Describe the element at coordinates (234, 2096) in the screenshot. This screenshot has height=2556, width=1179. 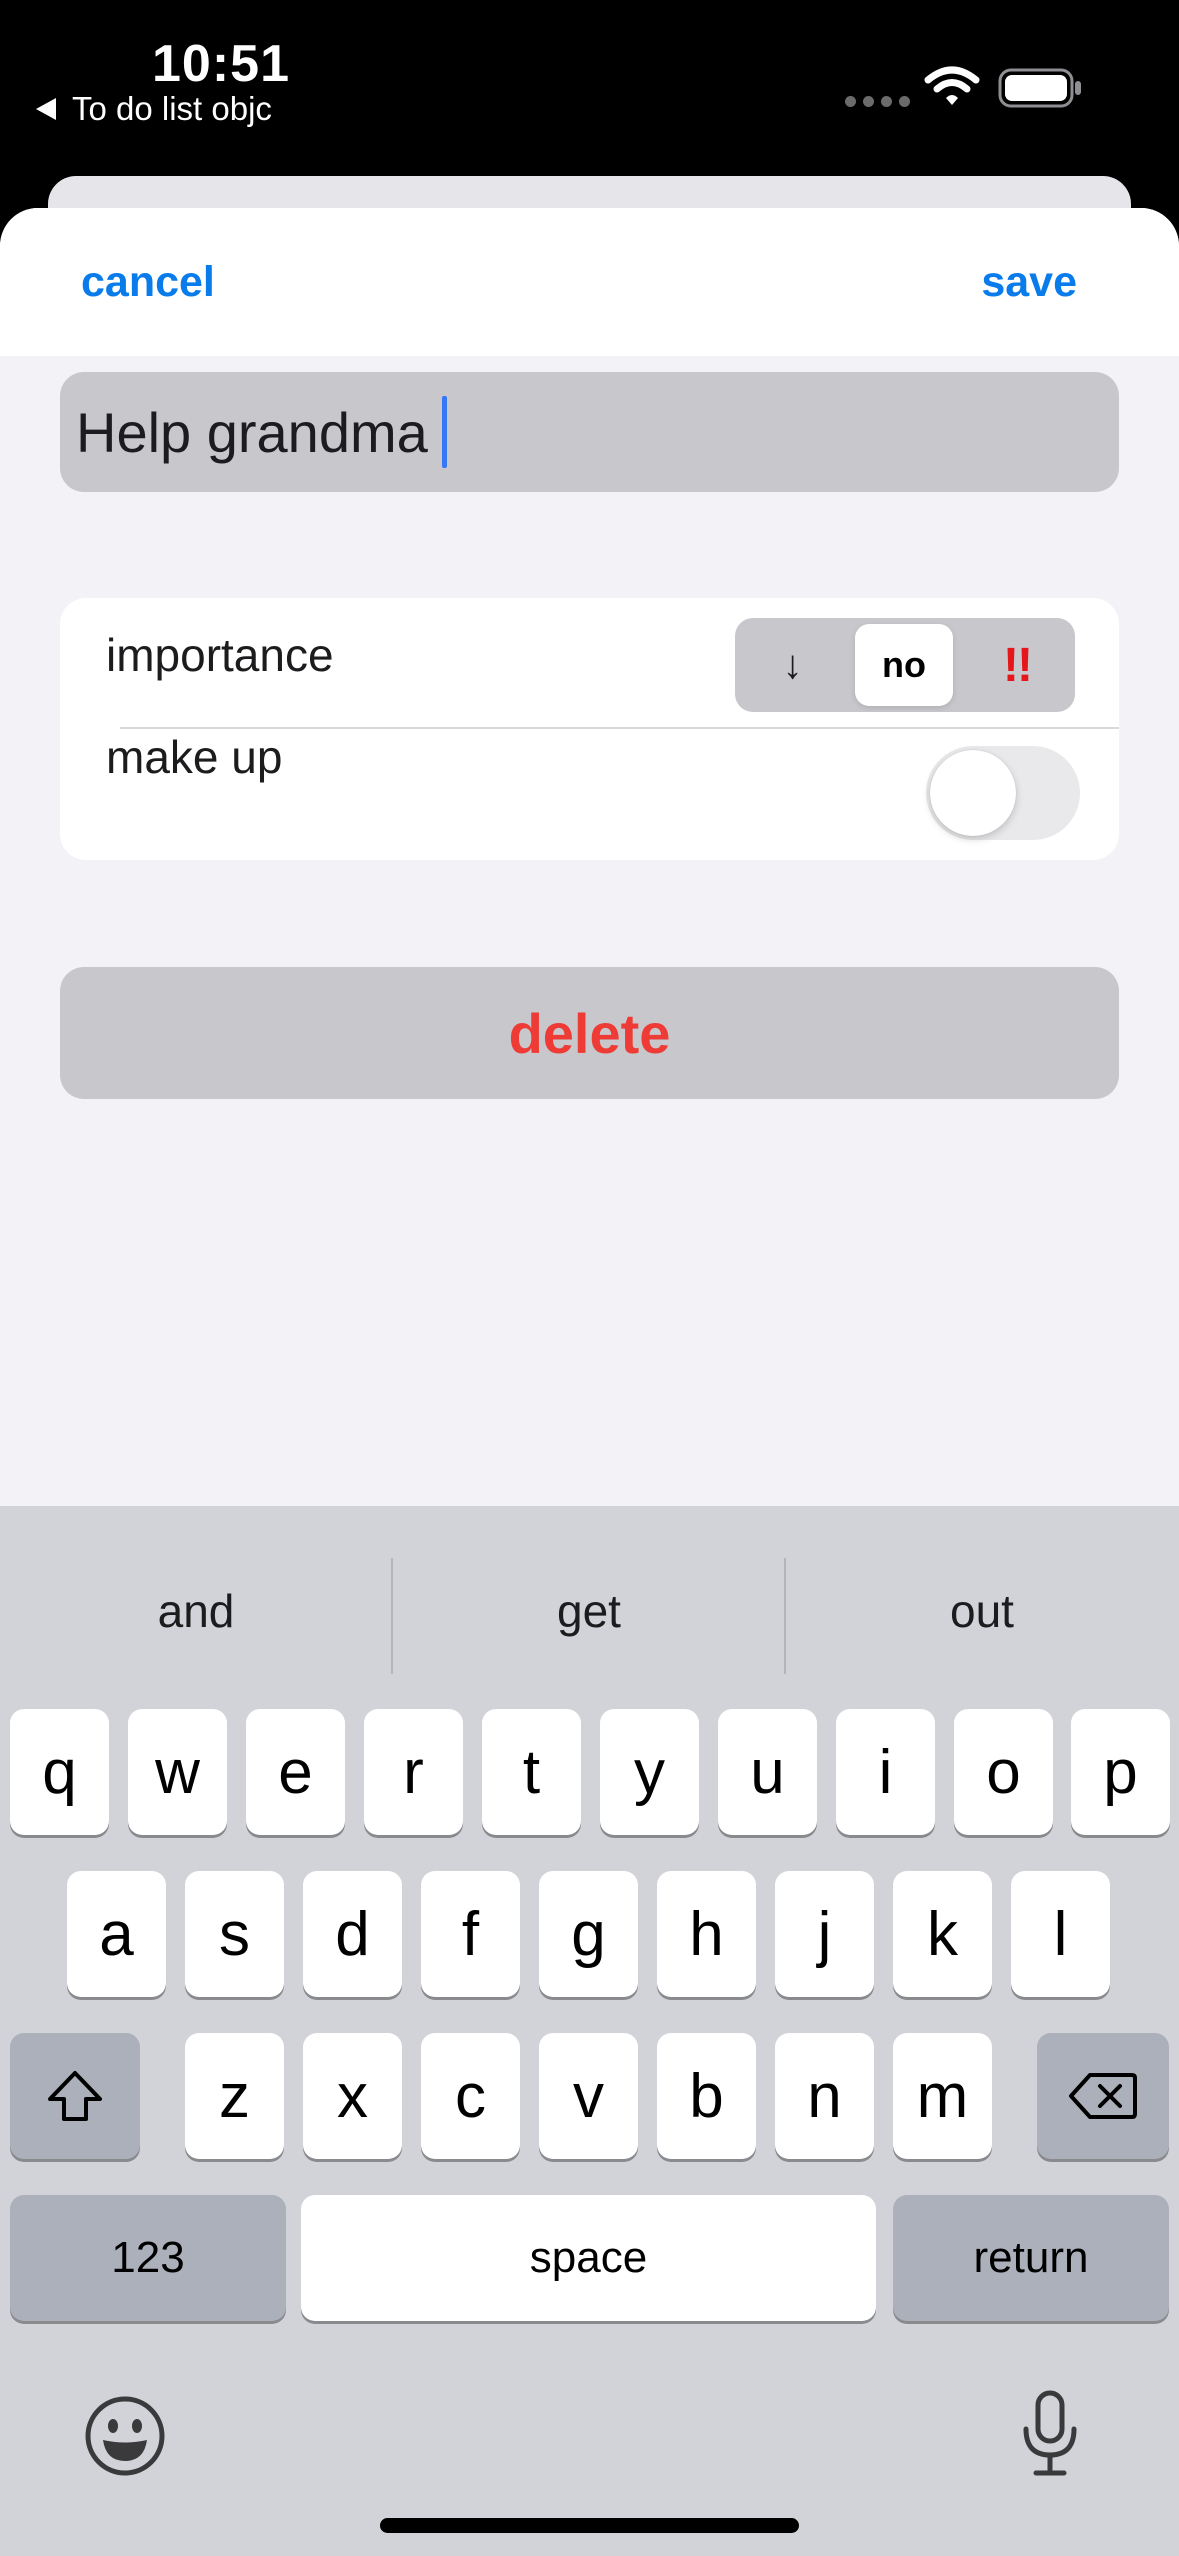
I see `key-z: z` at that location.